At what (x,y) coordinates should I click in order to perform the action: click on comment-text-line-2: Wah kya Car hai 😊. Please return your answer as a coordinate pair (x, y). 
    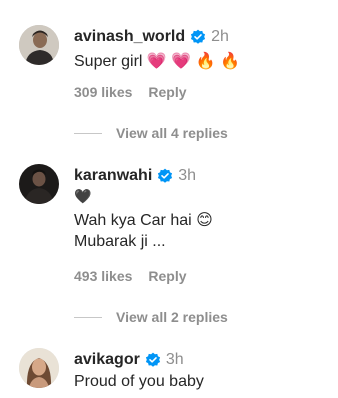
    Looking at the image, I should click on (143, 220).